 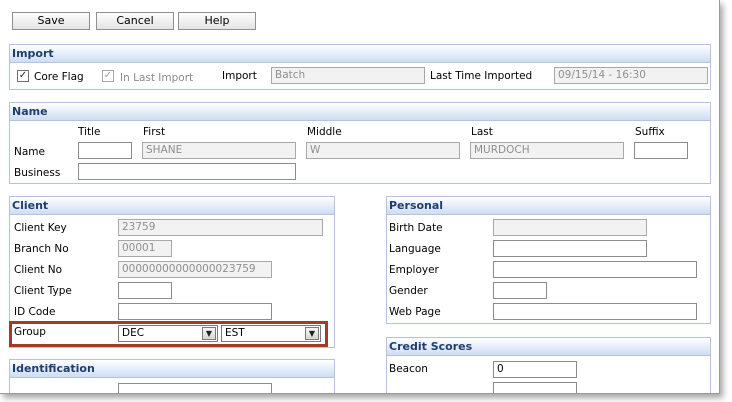 I want to click on client-panel-header: Client, so click(x=172, y=206).